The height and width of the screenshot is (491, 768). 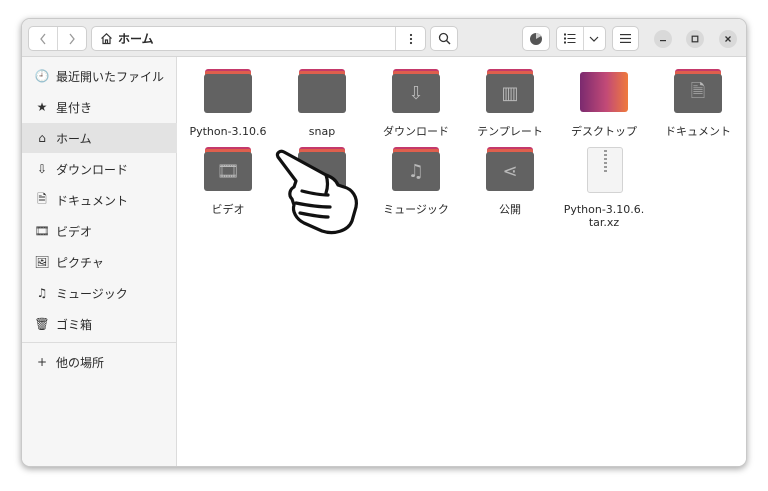 What do you see at coordinates (99, 138) in the screenshot?
I see `sidebar-item-home: ⌂ ホーム` at bounding box center [99, 138].